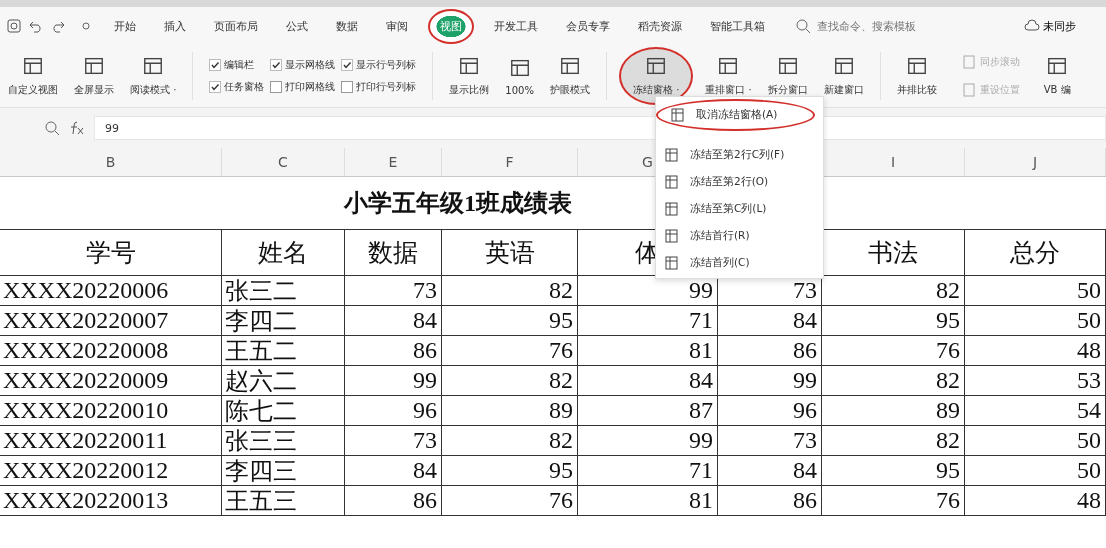 This screenshot has height=548, width=1106. What do you see at coordinates (86, 500) in the screenshot?
I see `table-cell: XXXX20220013` at bounding box center [86, 500].